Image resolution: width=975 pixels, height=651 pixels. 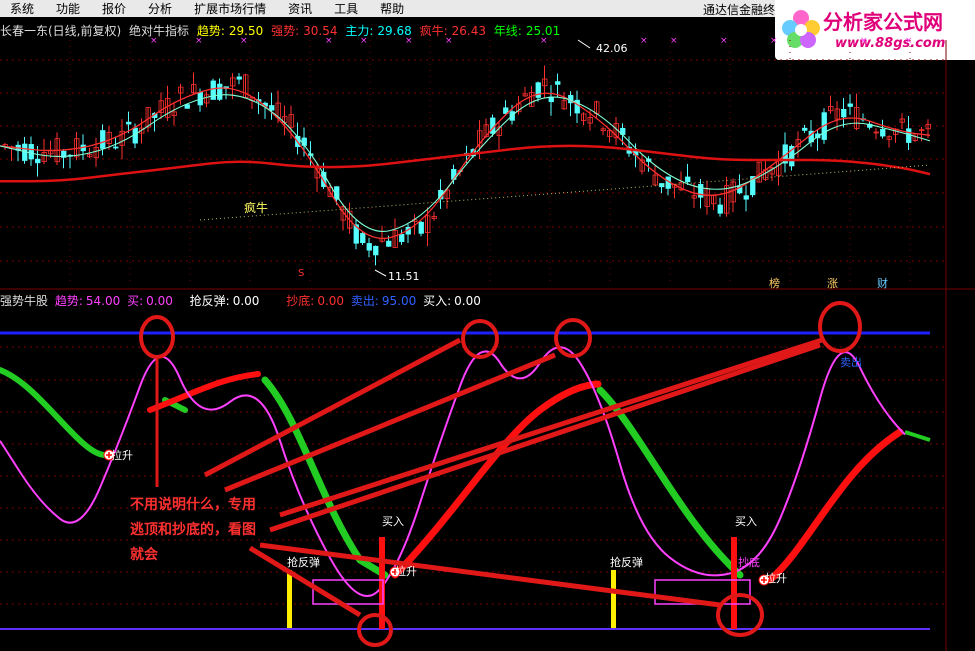 I want to click on up-label-2: 拉升, so click(x=406, y=571).